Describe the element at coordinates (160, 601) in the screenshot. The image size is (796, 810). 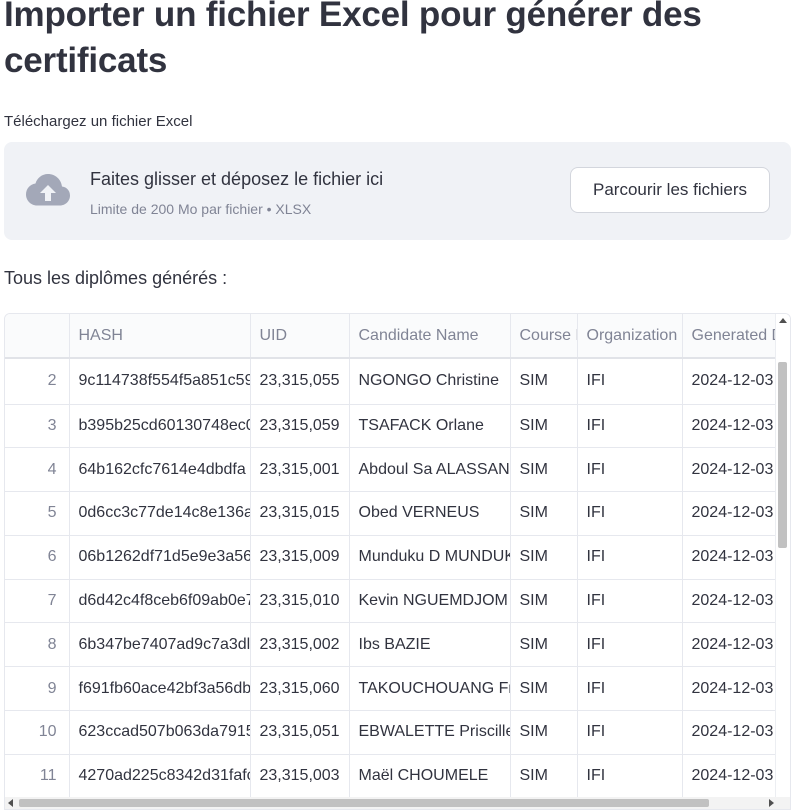
I see `cell-hash: d6d42c4f8ceb6f09ab0e7` at that location.